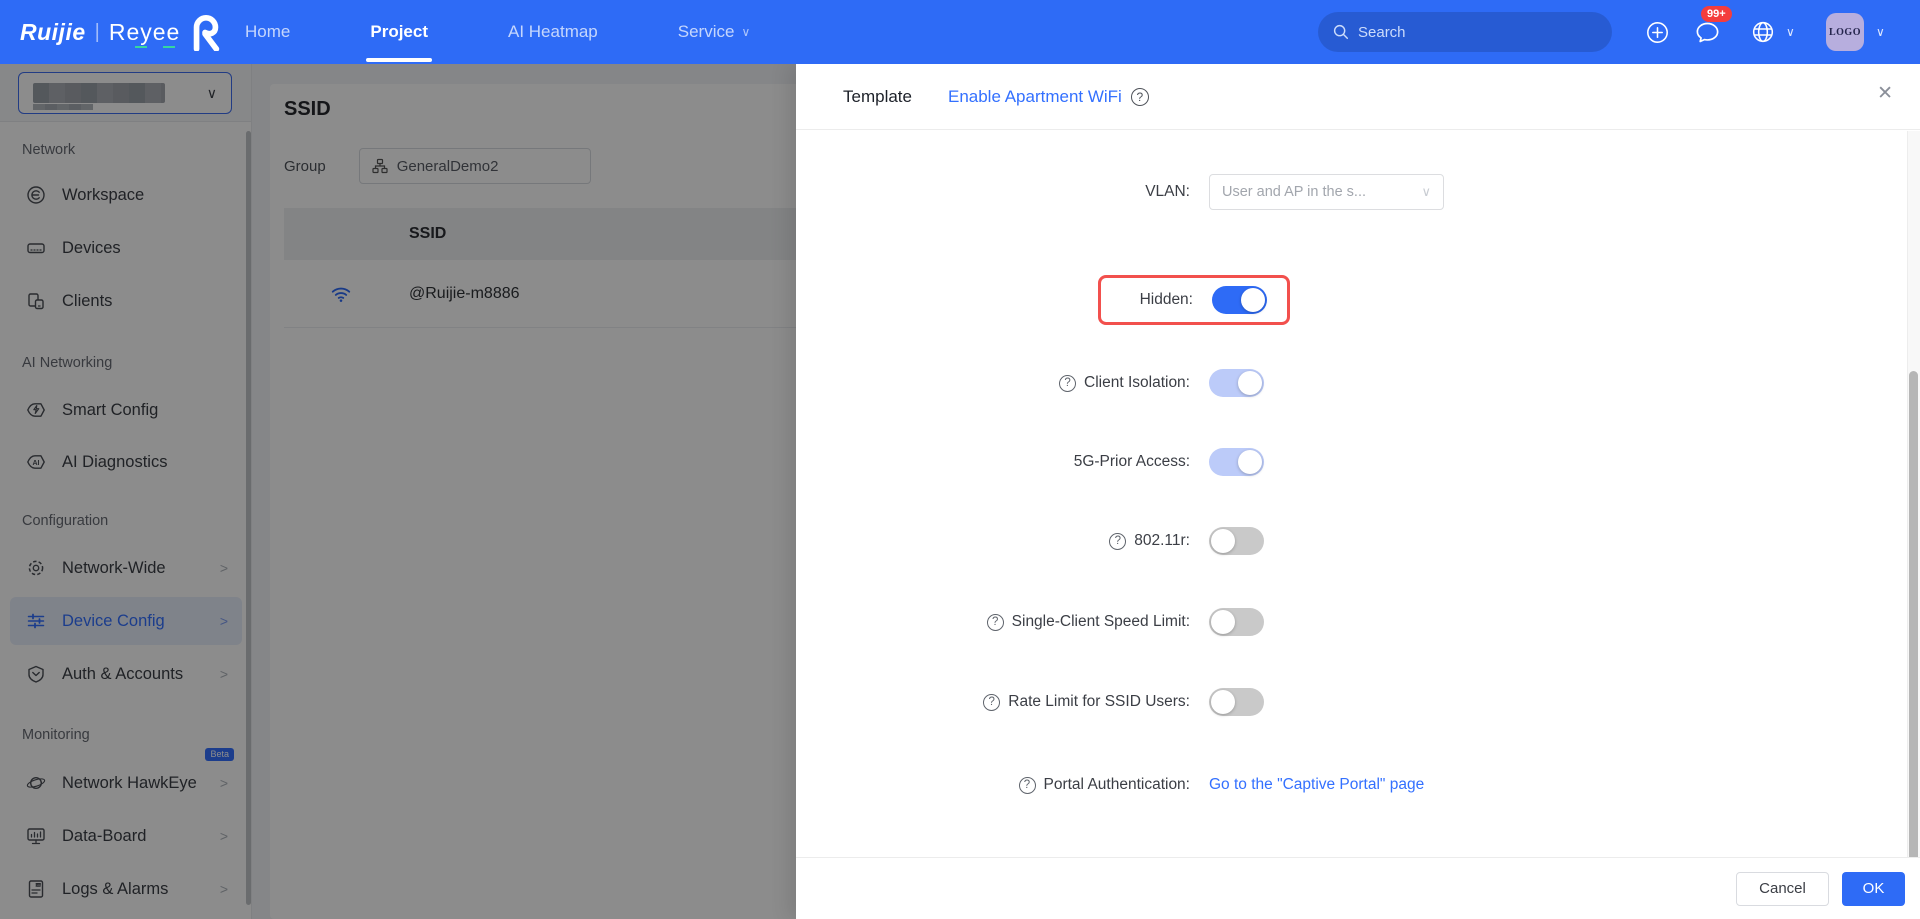 This screenshot has width=1920, height=919. Describe the element at coordinates (206, 32) in the screenshot. I see `reyee-mascot-icon` at that location.